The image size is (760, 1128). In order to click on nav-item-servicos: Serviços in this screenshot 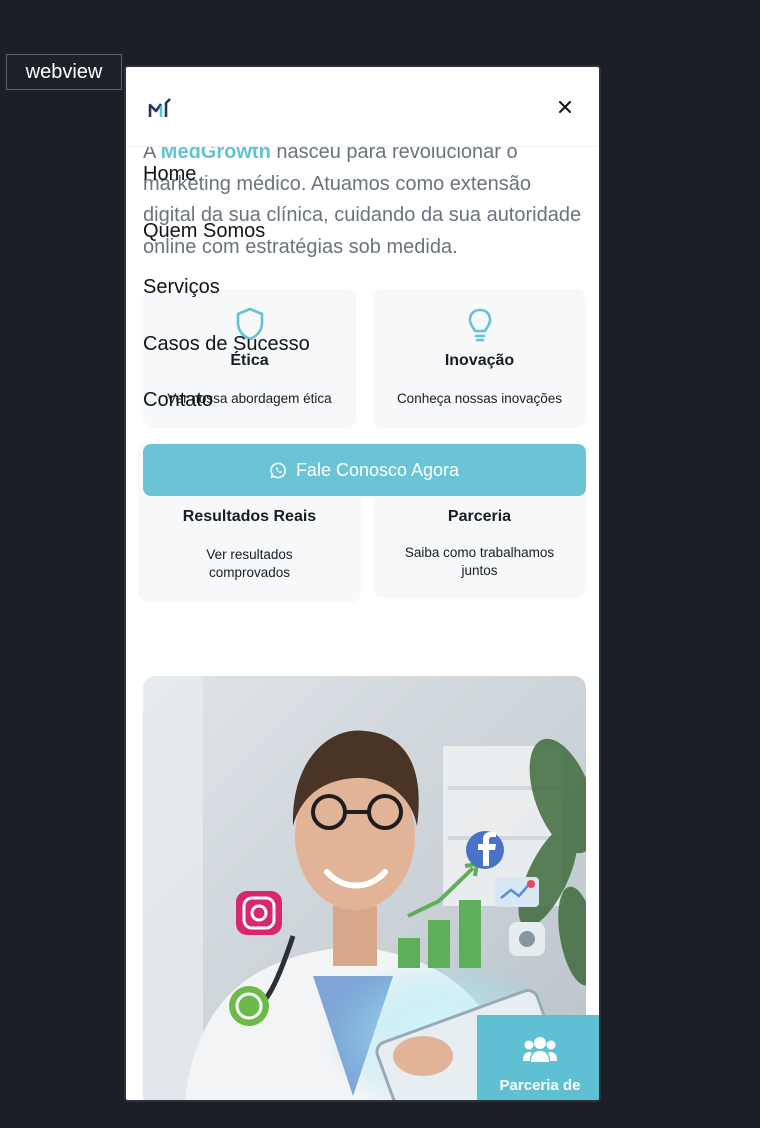, I will do `click(181, 287)`.